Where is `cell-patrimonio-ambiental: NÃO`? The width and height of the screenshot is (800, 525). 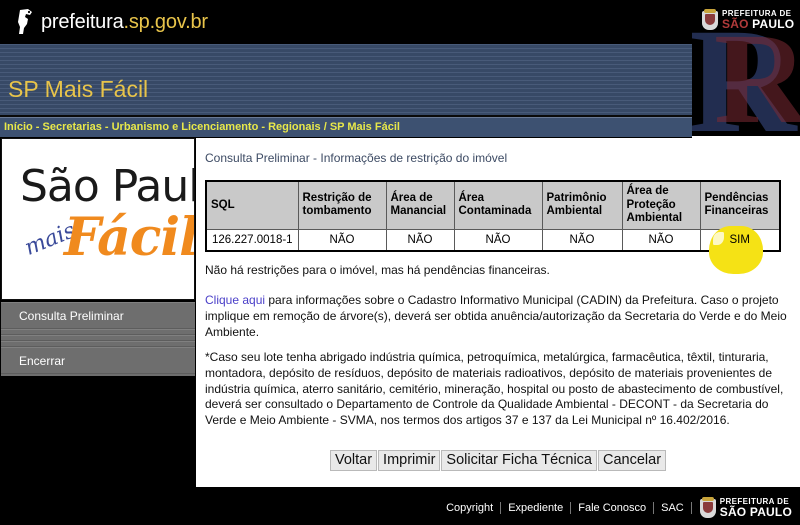 cell-patrimonio-ambiental: NÃO is located at coordinates (582, 240).